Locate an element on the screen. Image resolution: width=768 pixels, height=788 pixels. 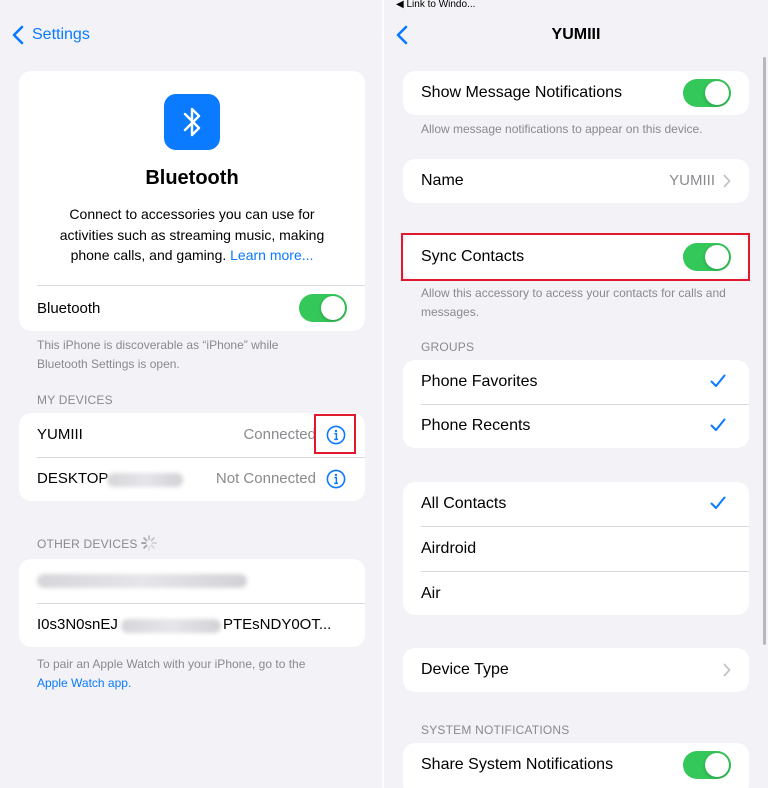
system-notifications-toggle is located at coordinates (707, 765).